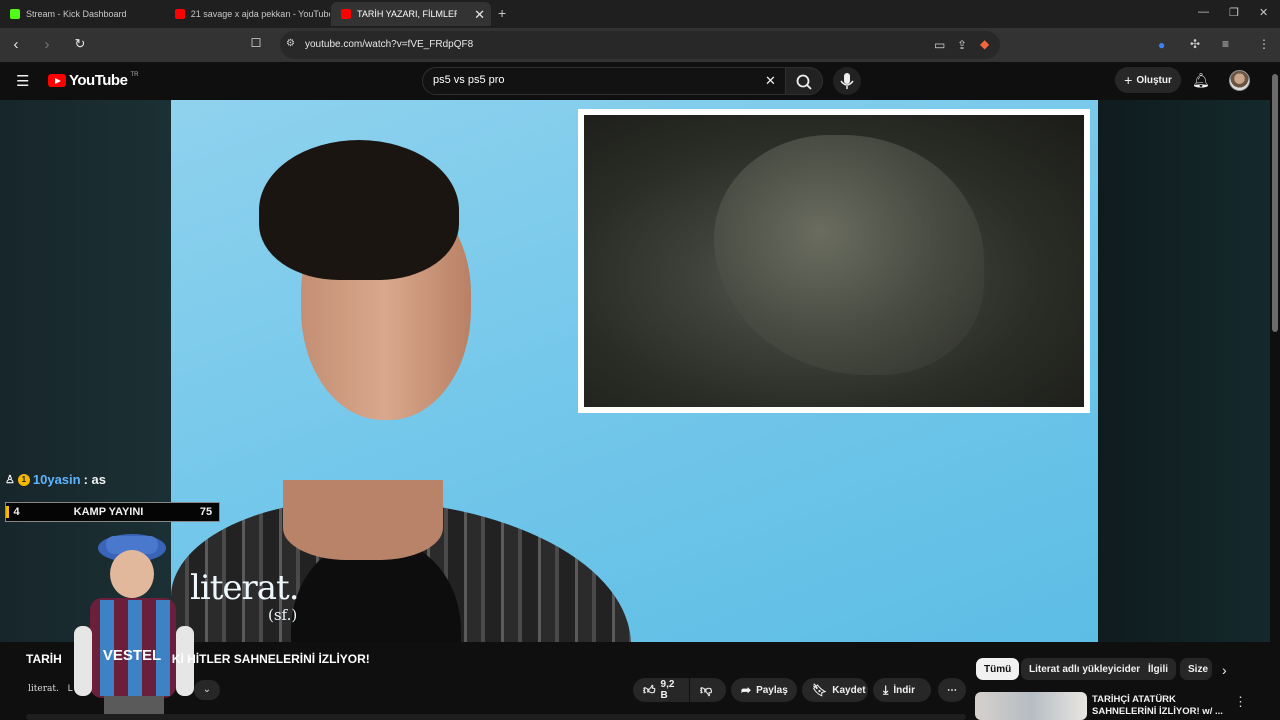 The width and height of the screenshot is (1280, 720). Describe the element at coordinates (108, 512) in the screenshot. I see `stream-bar-title: KAMP YAYINI` at that location.